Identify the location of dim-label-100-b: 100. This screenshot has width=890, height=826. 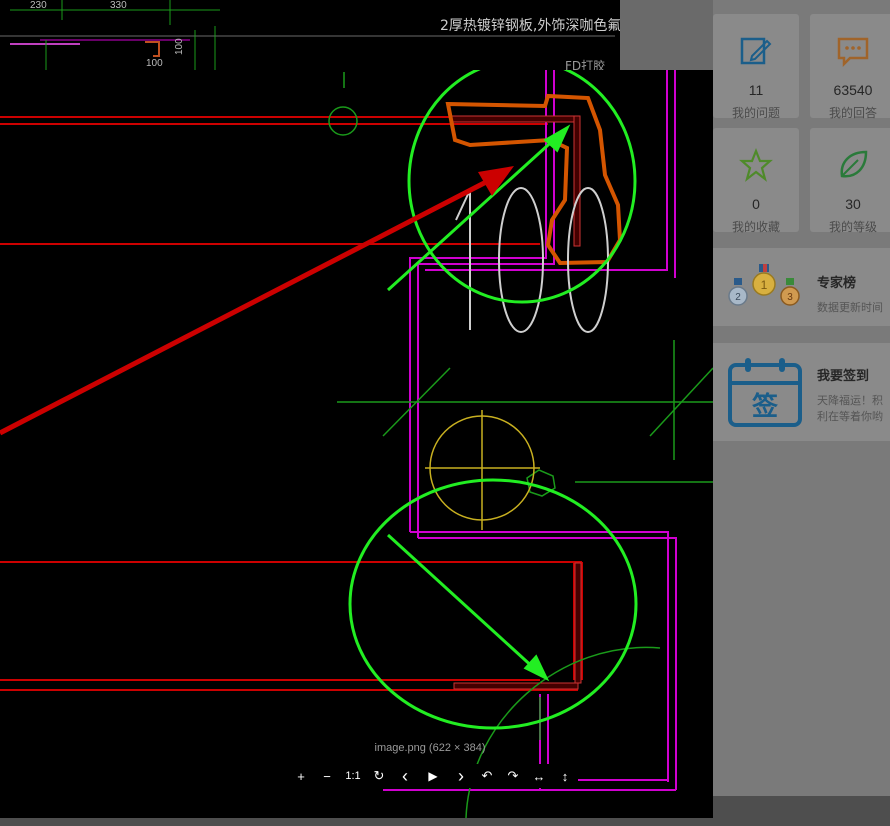
(179, 46).